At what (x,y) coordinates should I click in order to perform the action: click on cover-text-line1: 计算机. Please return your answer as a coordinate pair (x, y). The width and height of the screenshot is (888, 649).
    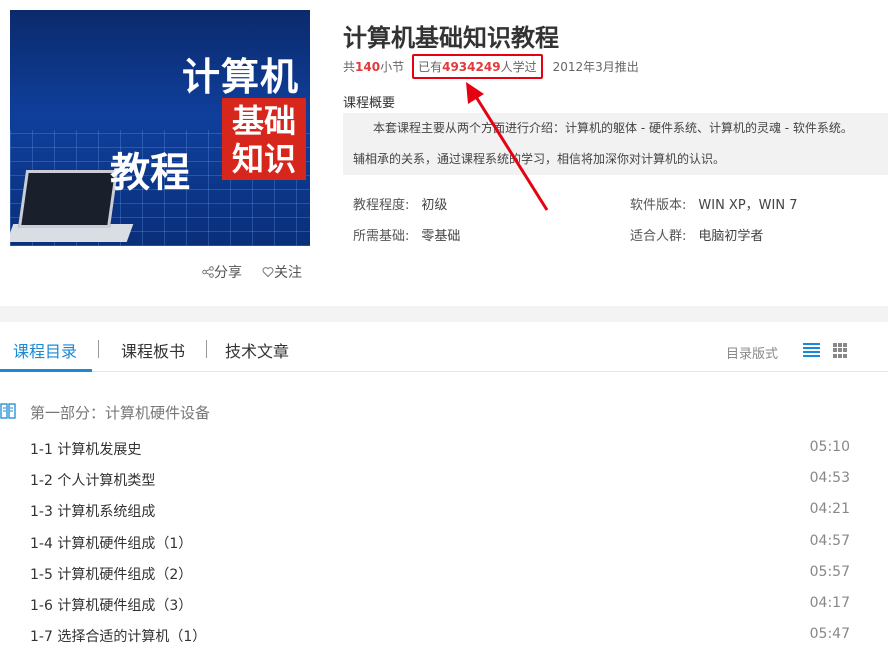
    Looking at the image, I should click on (241, 77).